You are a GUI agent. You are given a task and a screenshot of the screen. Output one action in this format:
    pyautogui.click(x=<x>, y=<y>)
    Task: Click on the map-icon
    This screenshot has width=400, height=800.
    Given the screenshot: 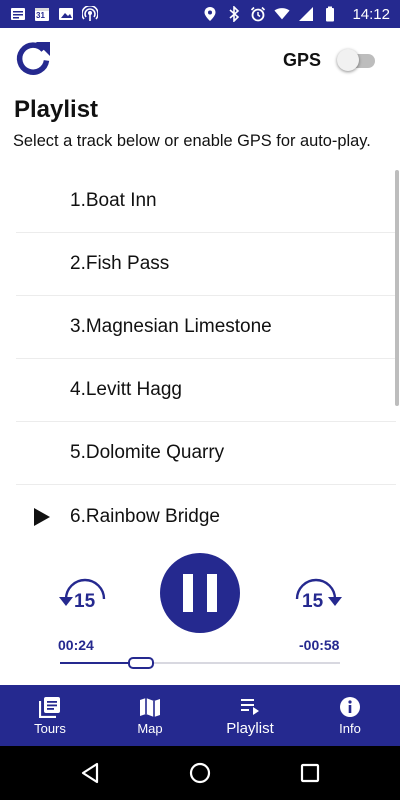 What is the action you would take?
    pyautogui.click(x=150, y=707)
    